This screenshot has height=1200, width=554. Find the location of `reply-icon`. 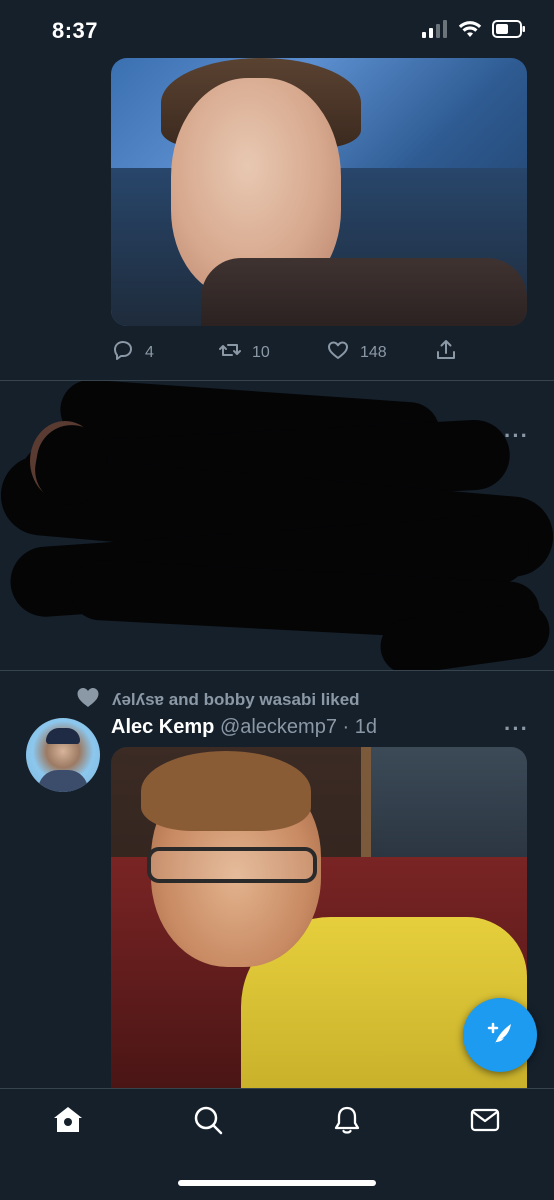

reply-icon is located at coordinates (123, 352).